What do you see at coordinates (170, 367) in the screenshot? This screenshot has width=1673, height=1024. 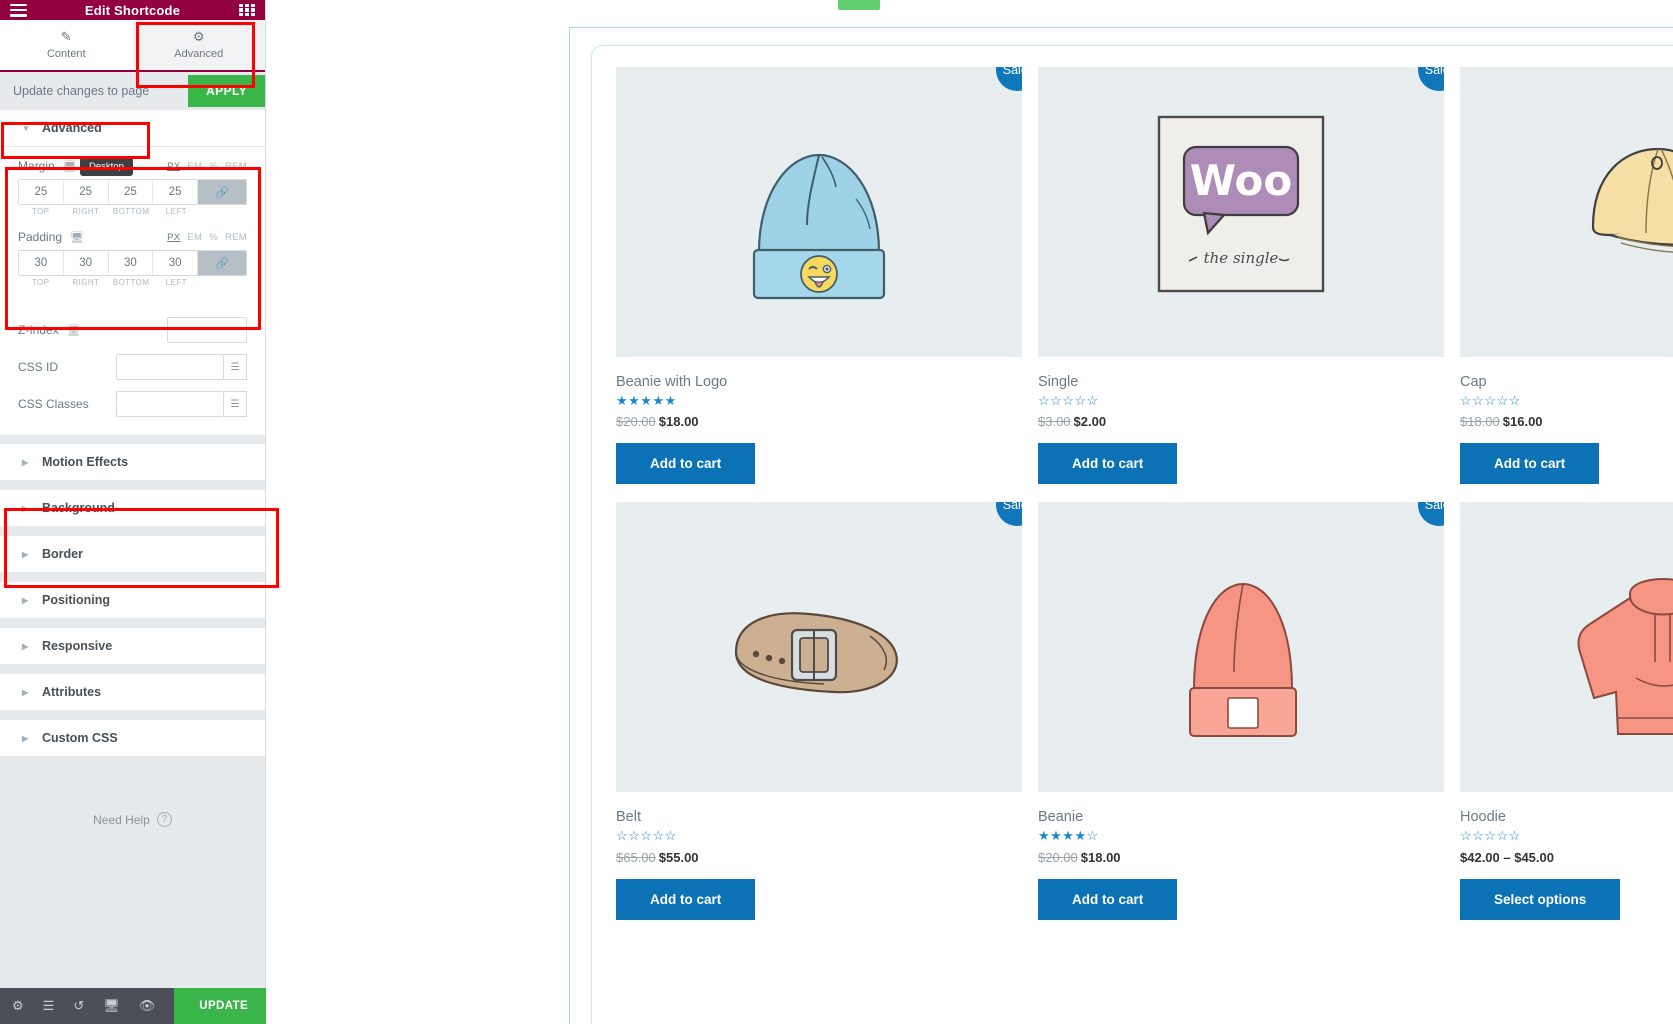 I see `css-id-input` at bounding box center [170, 367].